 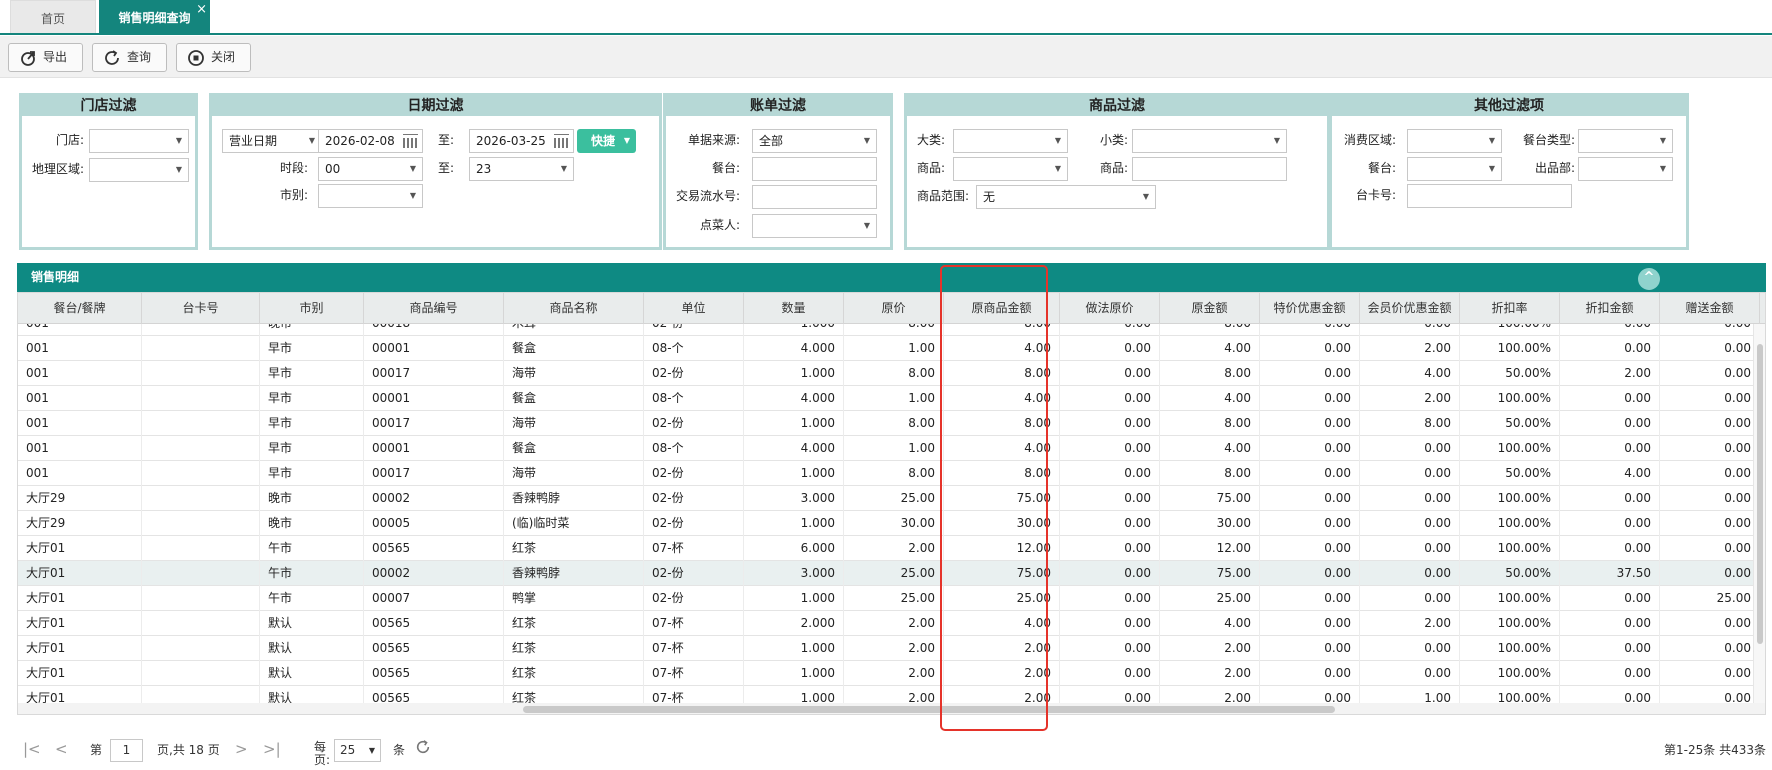 I want to click on period-end-select: 23 ▼, so click(x=521, y=169).